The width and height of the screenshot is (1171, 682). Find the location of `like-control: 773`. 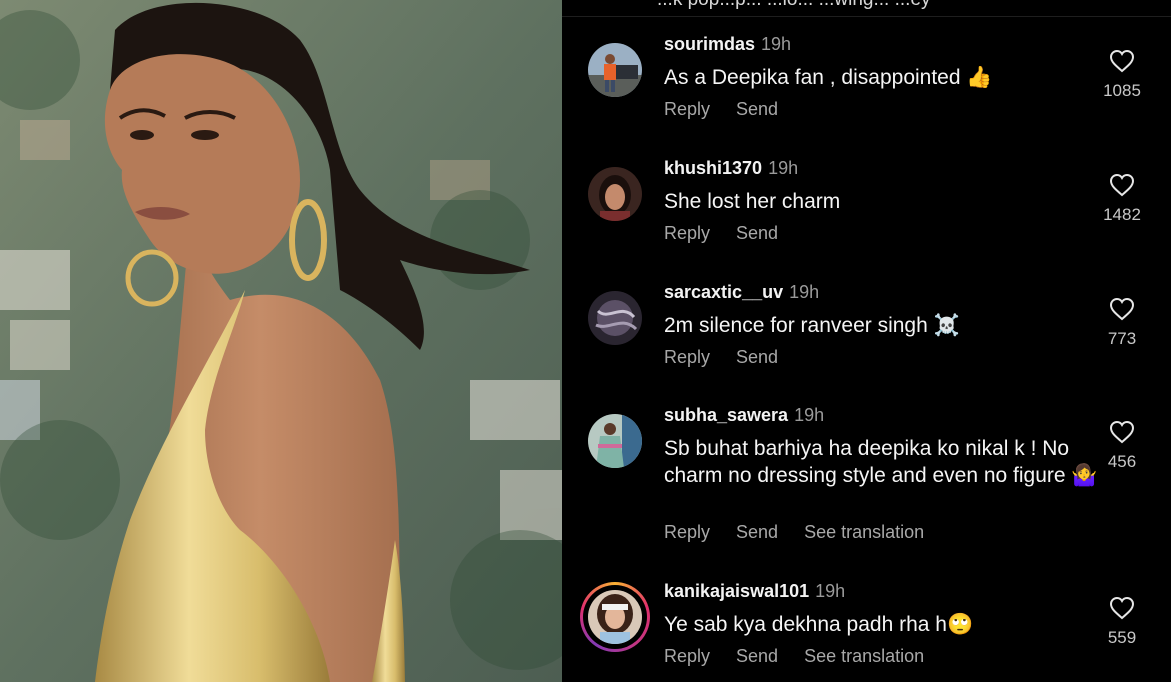

like-control: 773 is located at coordinates (1122, 323).